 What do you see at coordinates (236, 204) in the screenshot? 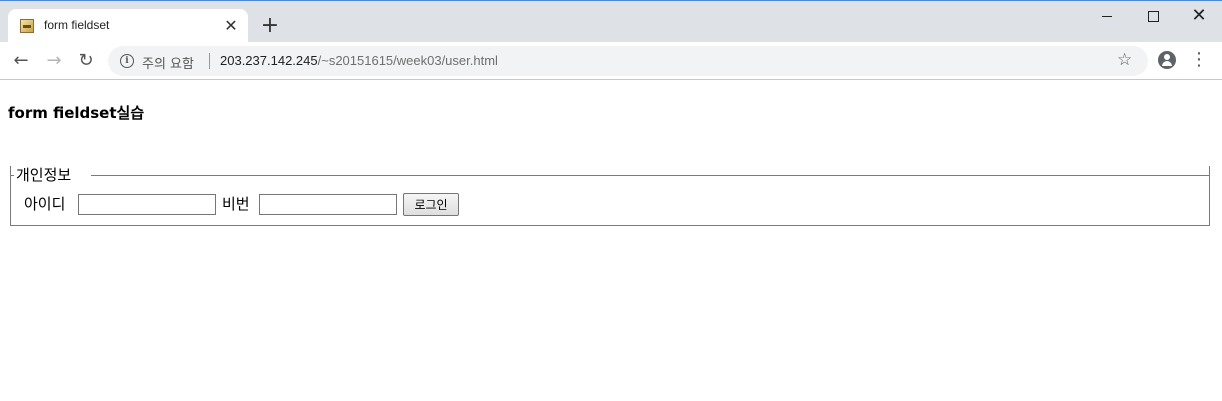
I see `password-label: 비번` at bounding box center [236, 204].